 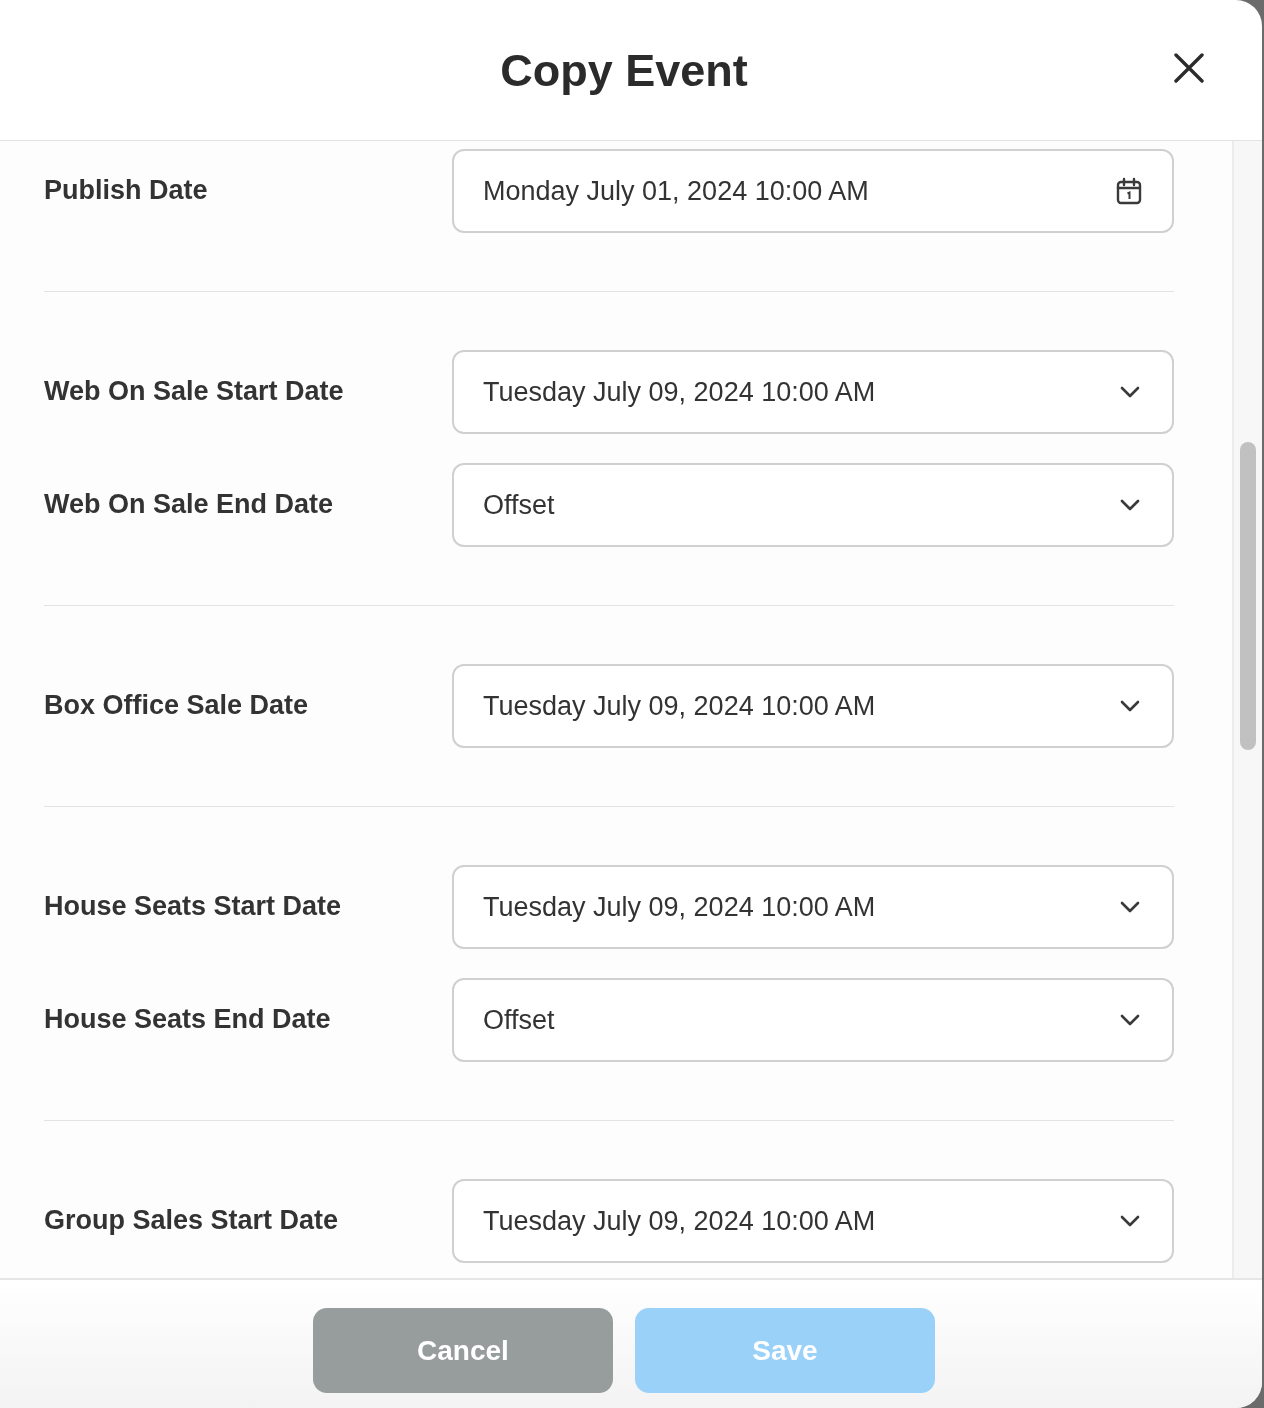 What do you see at coordinates (191, 1221) in the screenshot?
I see `field-label: Group Sales Start Date` at bounding box center [191, 1221].